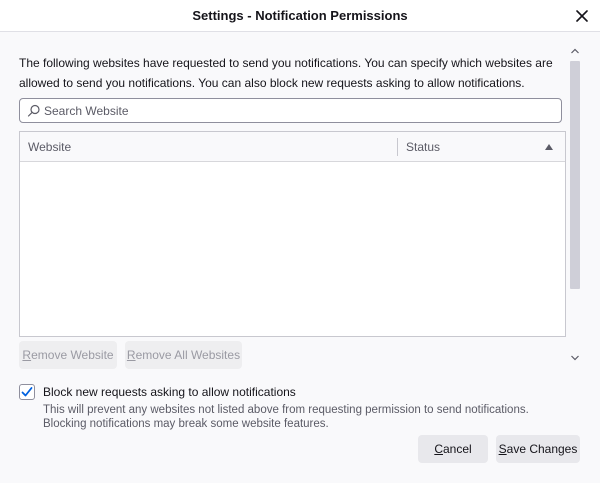 Image resolution: width=600 pixels, height=483 pixels. I want to click on cancel-label: Cancel, so click(453, 449).